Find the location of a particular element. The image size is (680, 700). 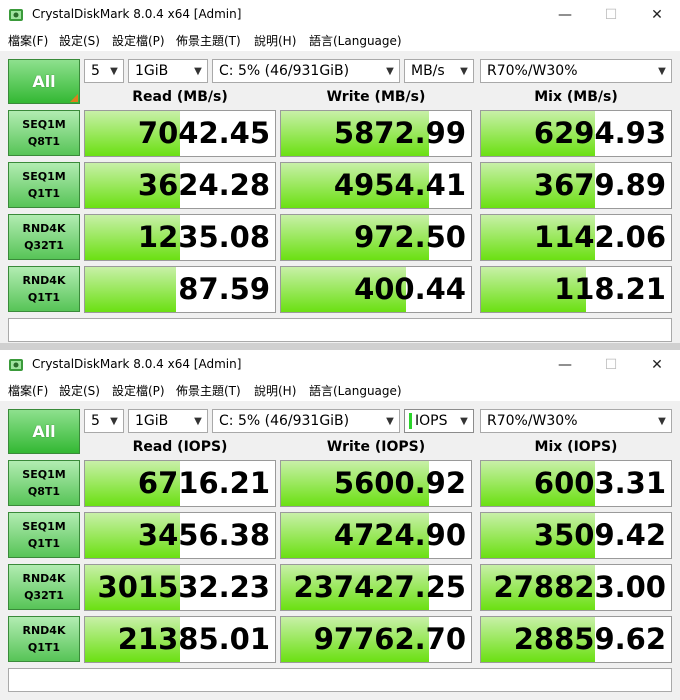

write-value: 400.44 is located at coordinates (410, 289).